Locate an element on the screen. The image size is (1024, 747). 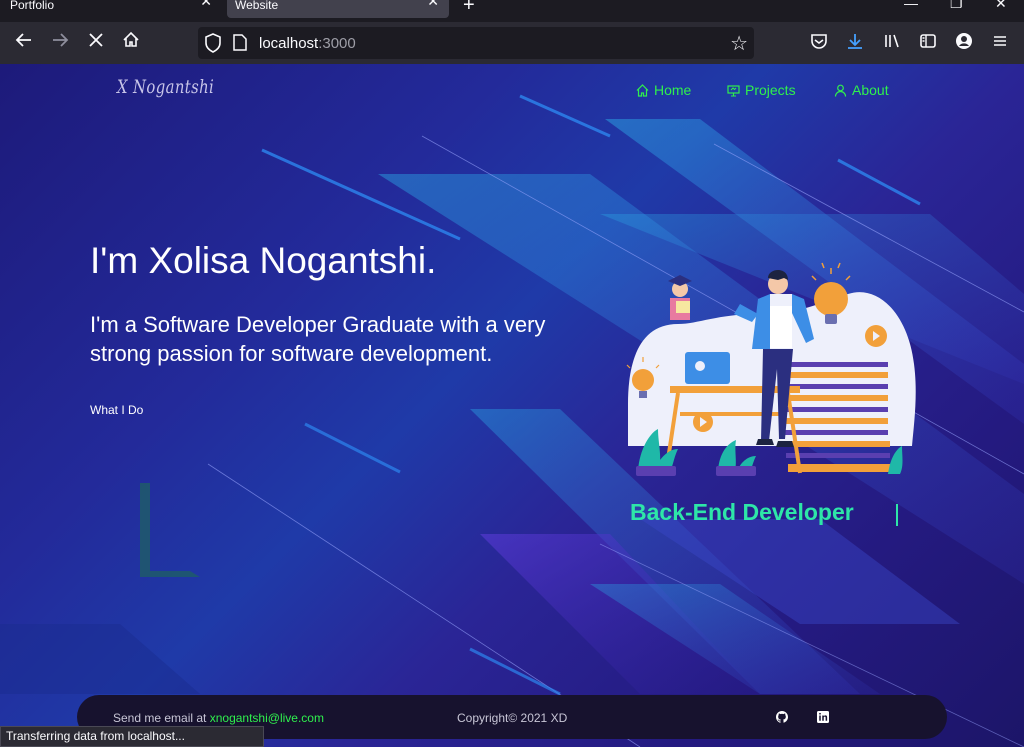
url-port: :3000 is located at coordinates (337, 43).